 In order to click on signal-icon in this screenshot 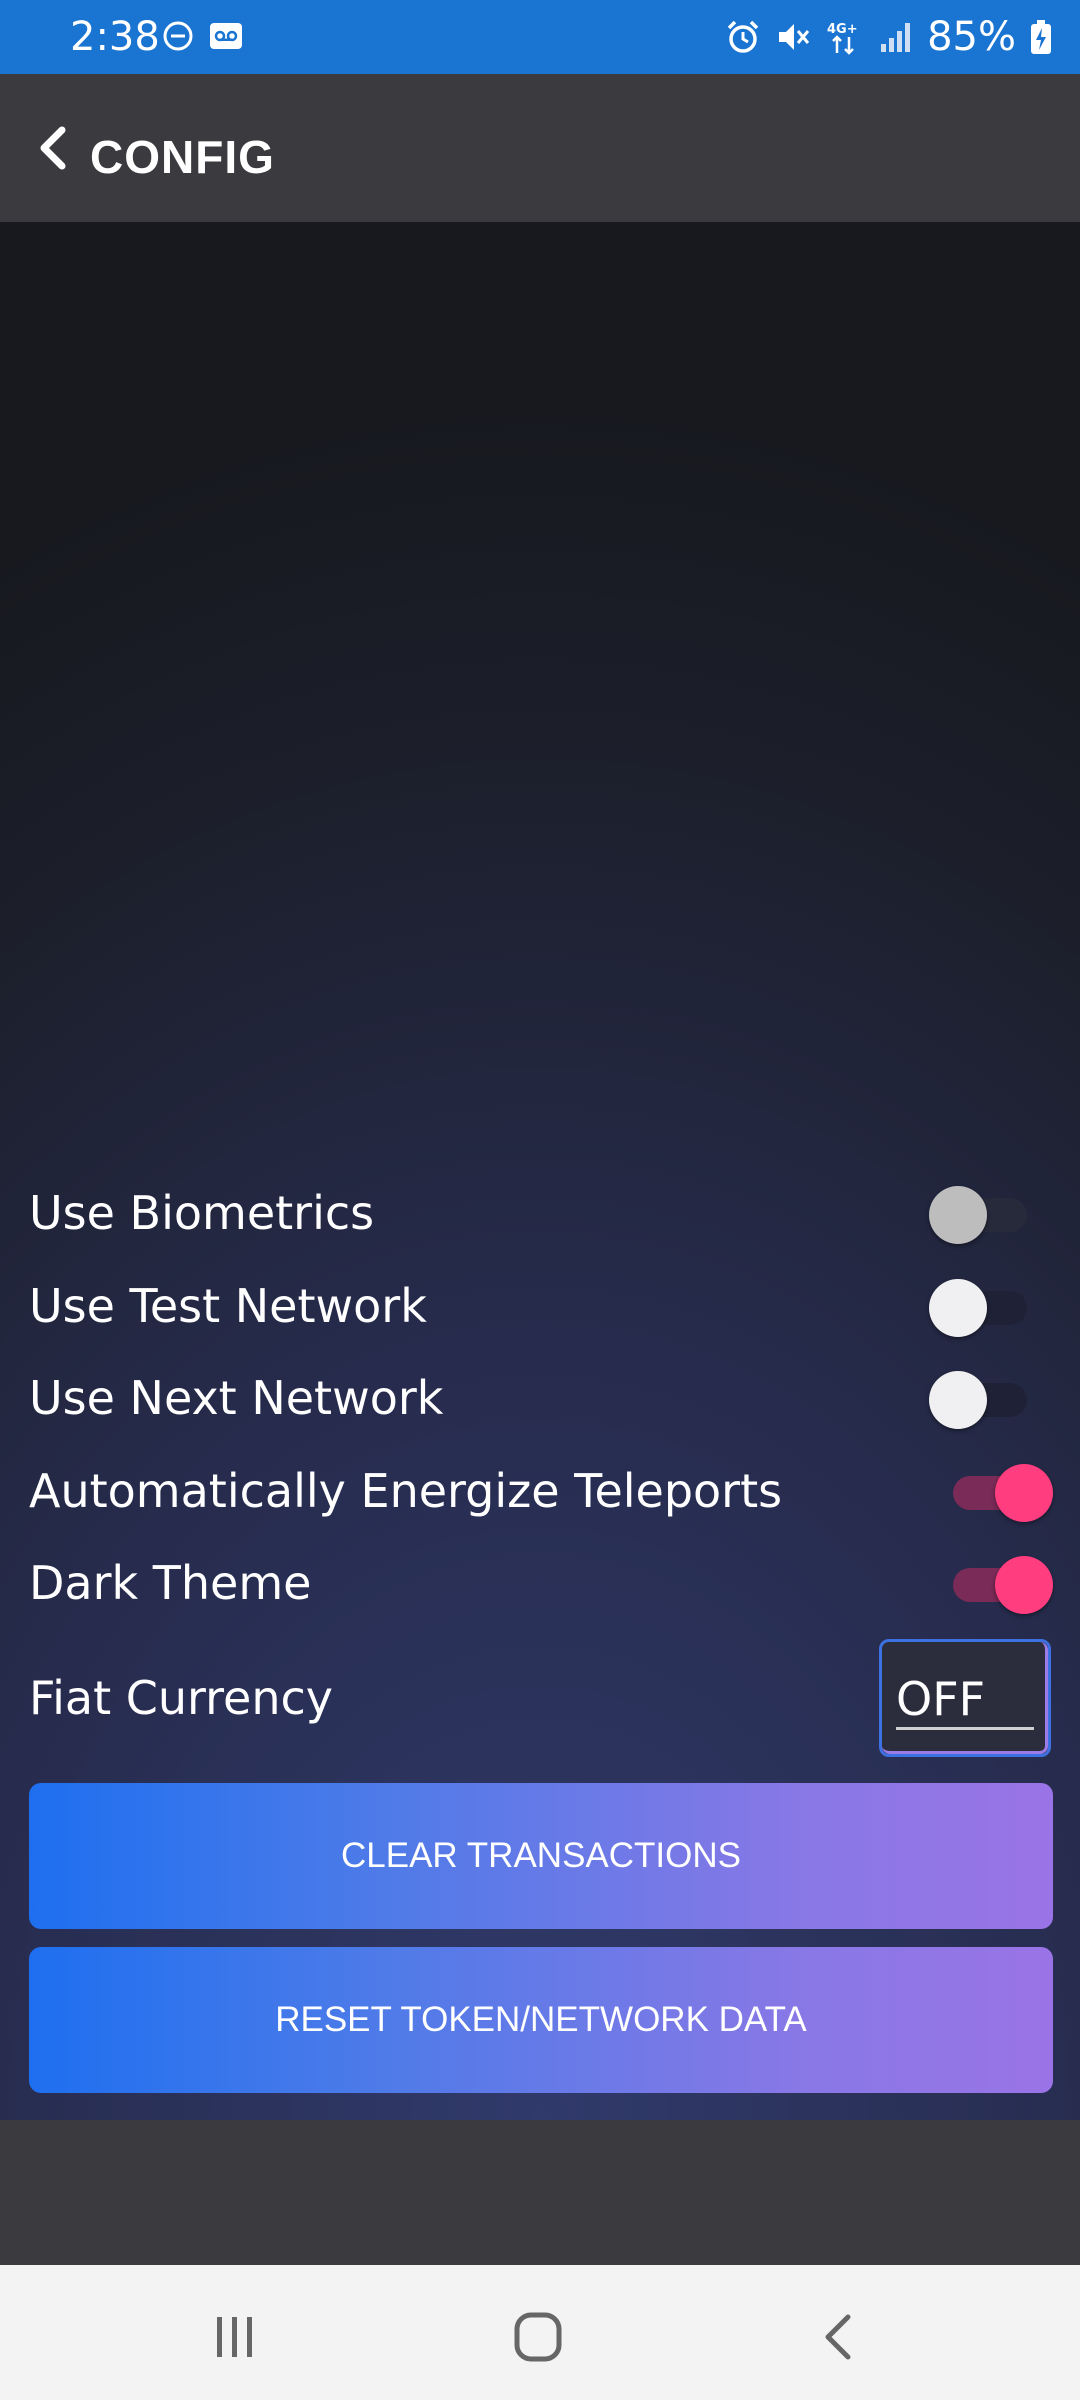, I will do `click(896, 37)`.